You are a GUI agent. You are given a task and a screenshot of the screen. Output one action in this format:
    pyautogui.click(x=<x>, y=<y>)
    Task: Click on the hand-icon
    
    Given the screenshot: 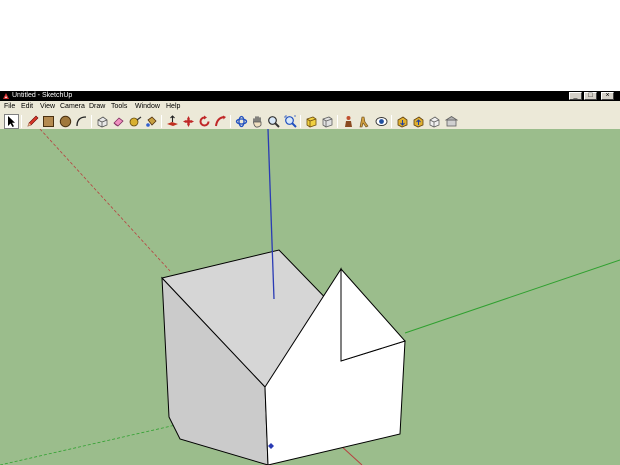 What is the action you would take?
    pyautogui.click(x=257, y=122)
    